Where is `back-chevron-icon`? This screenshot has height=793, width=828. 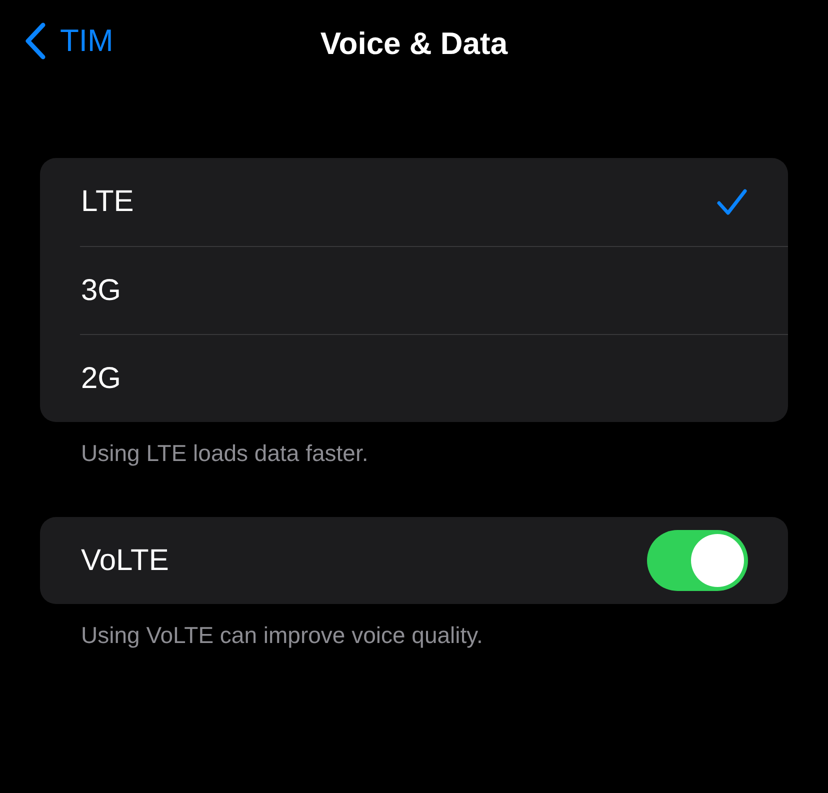 back-chevron-icon is located at coordinates (35, 41).